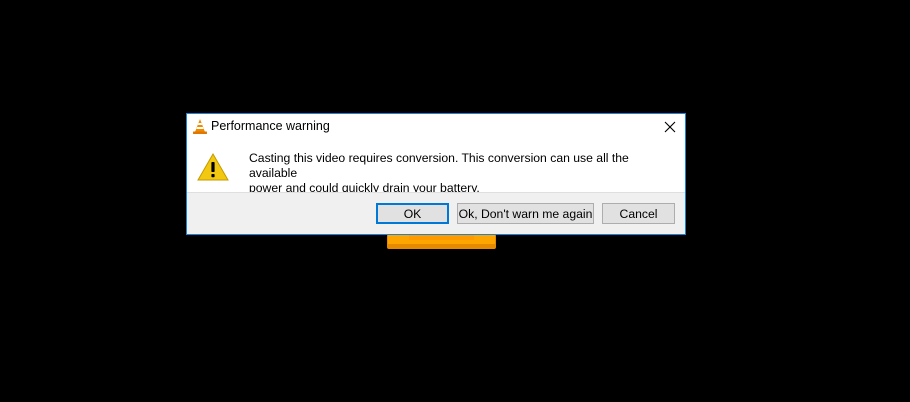 The width and height of the screenshot is (910, 402). I want to click on close-icon, so click(670, 127).